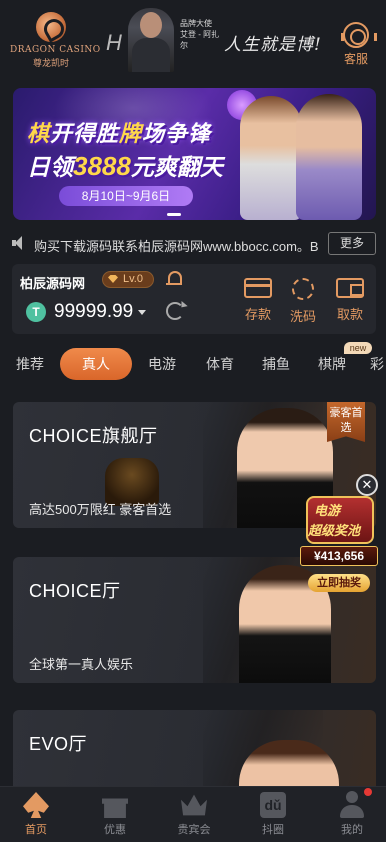 This screenshot has width=386, height=842. I want to click on announcement-bar: 购买下载源码联系柏辰源码网www.bbocc.com。B 更多, so click(194, 244).